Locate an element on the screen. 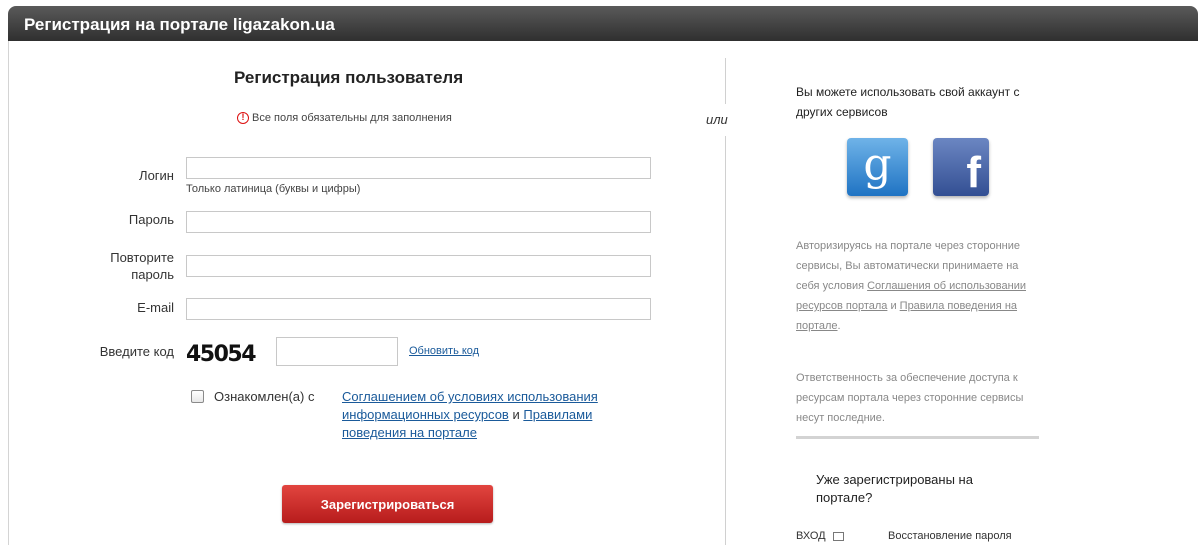  repeat-password-input is located at coordinates (418, 266).